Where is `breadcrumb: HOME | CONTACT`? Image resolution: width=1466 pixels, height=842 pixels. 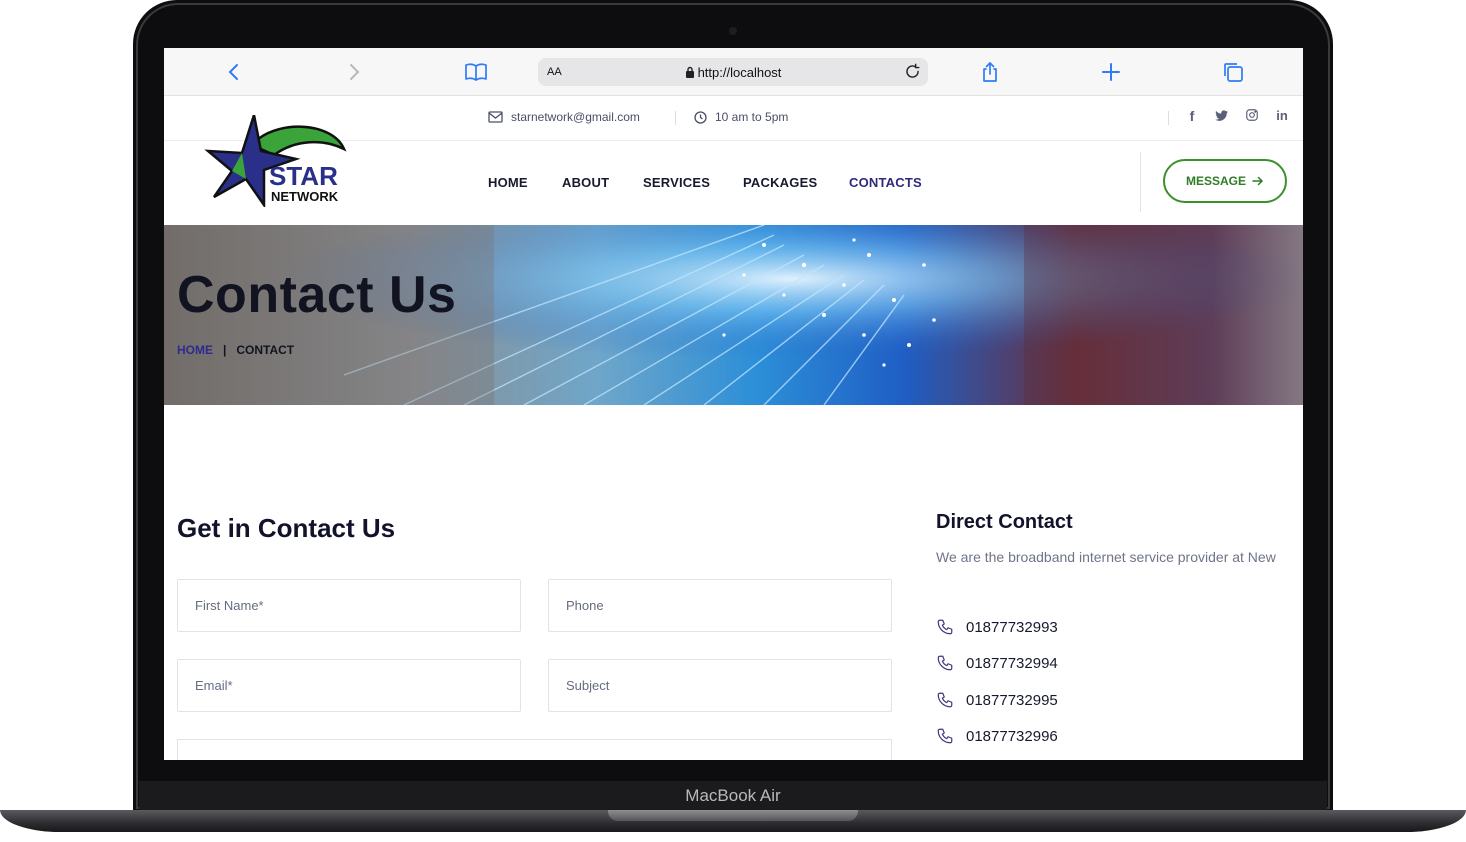
breadcrumb: HOME | CONTACT is located at coordinates (235, 350).